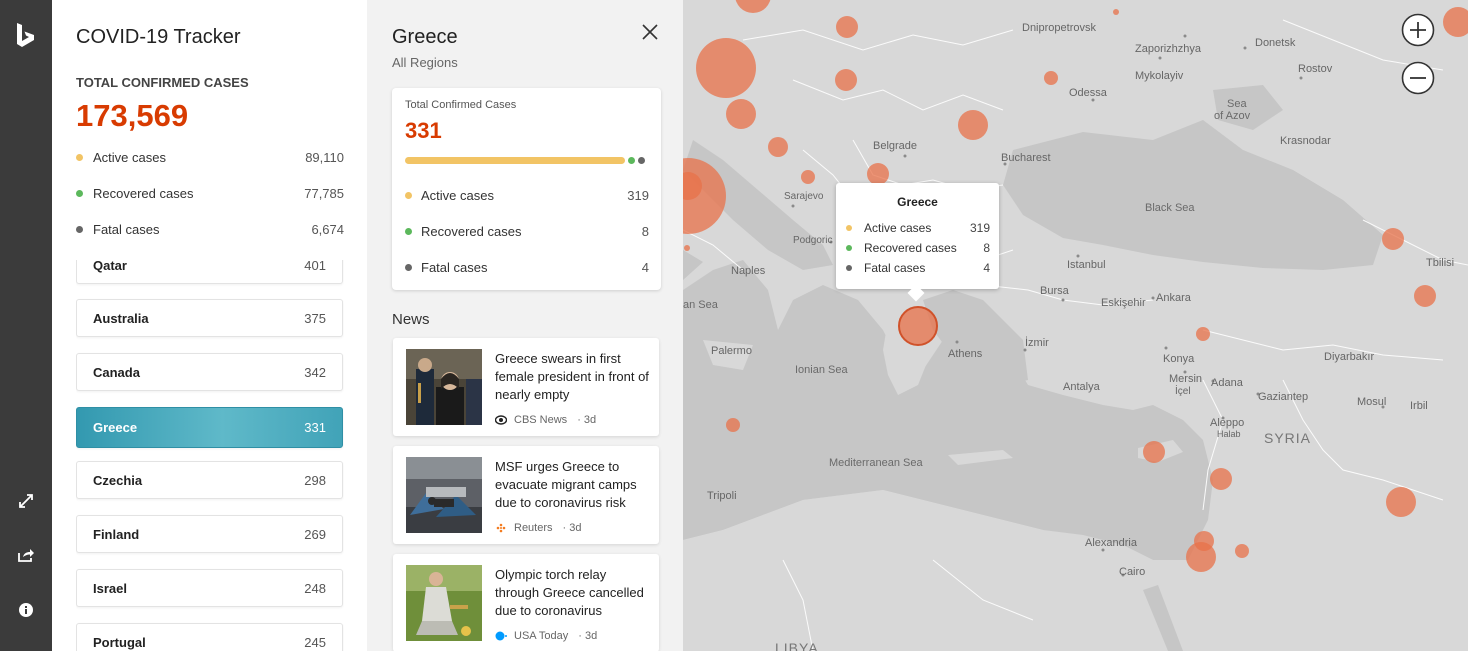 The image size is (1468, 651). What do you see at coordinates (315, 534) in the screenshot?
I see `country-value: 269` at bounding box center [315, 534].